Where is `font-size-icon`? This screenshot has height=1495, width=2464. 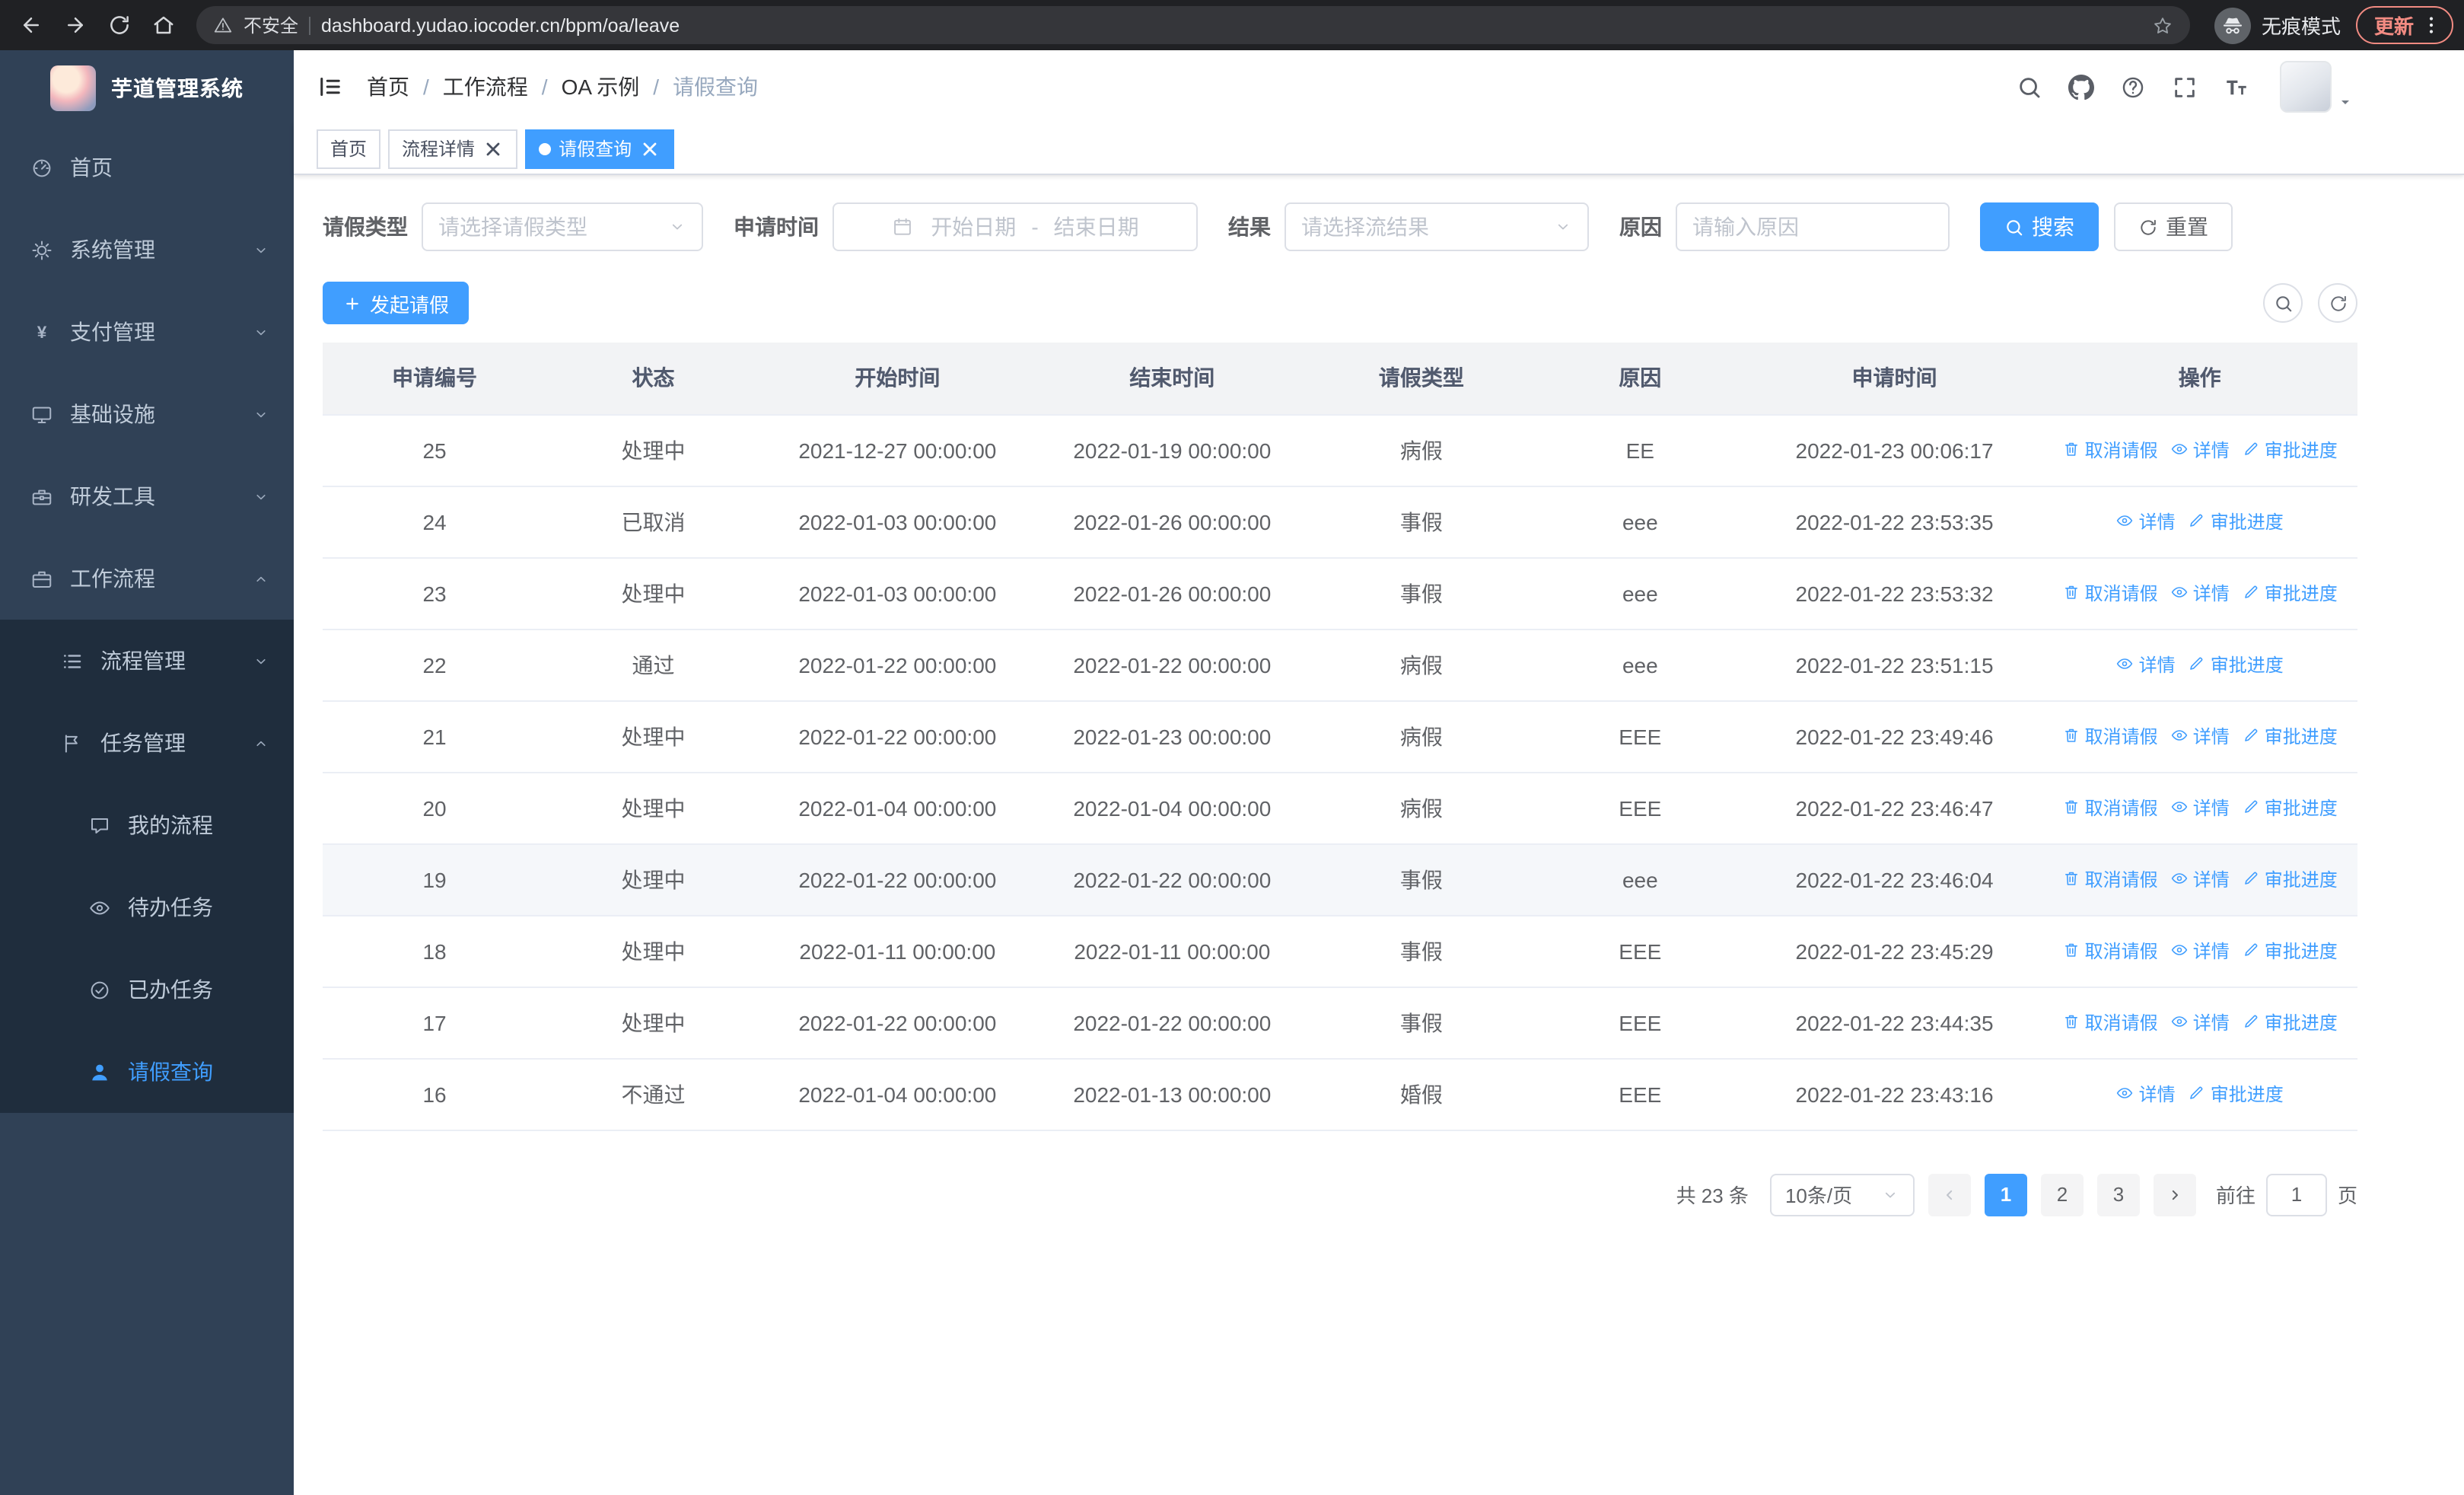 font-size-icon is located at coordinates (2236, 87).